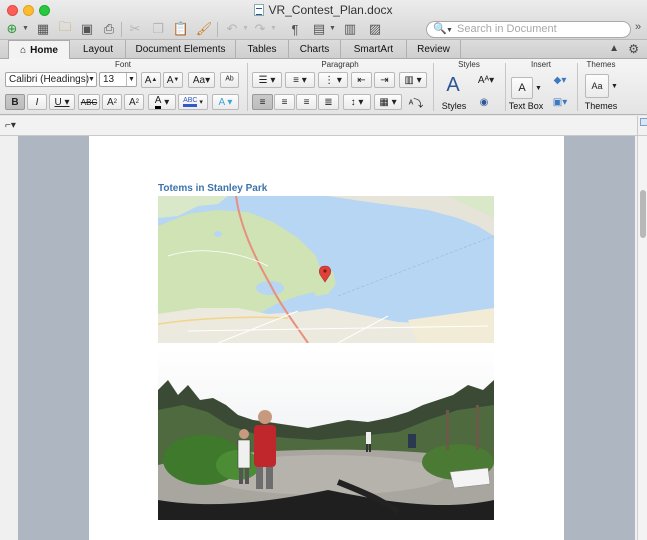  I want to click on open-folder-icon: 🗀, so click(65, 29).